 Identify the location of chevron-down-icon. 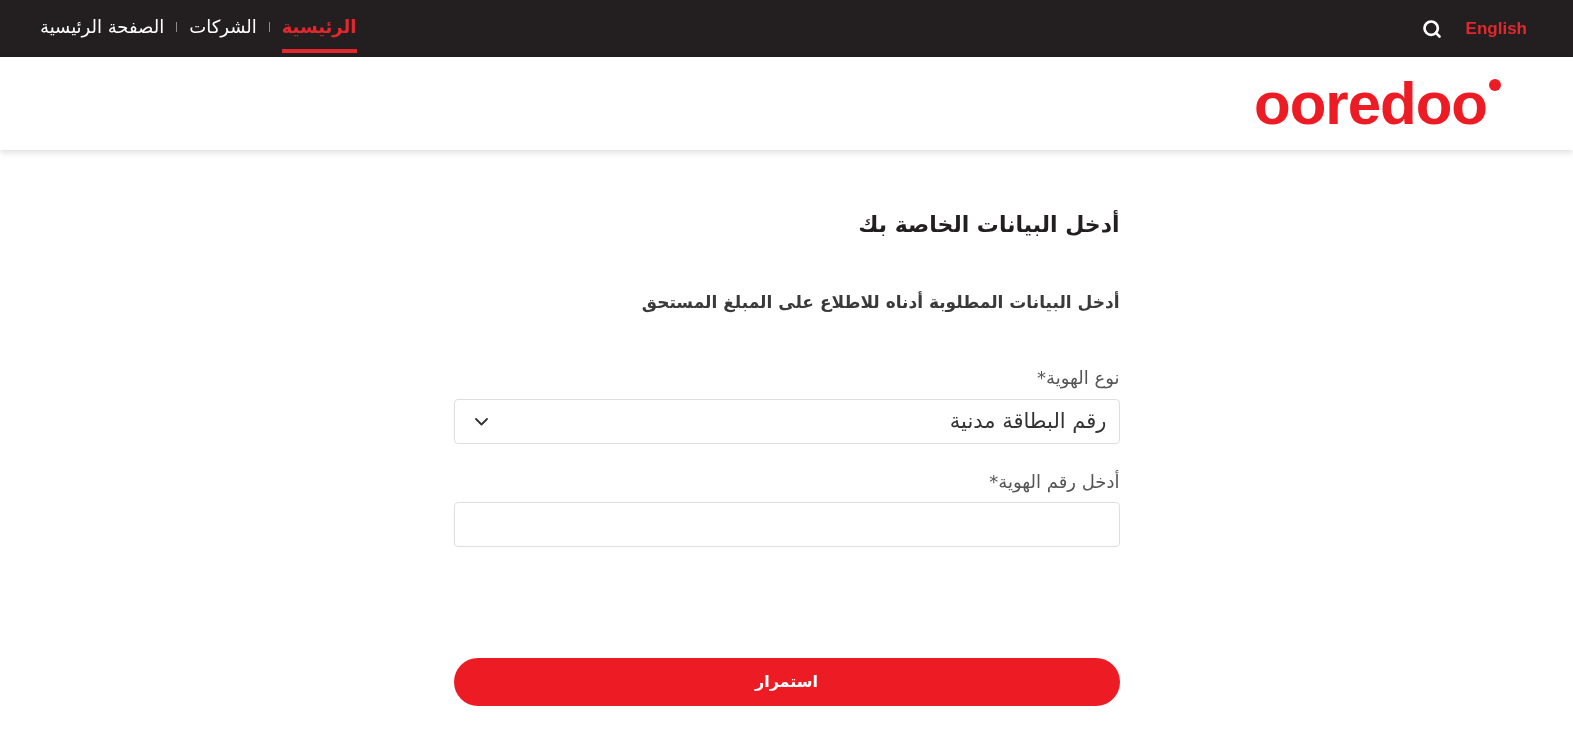
(481, 421).